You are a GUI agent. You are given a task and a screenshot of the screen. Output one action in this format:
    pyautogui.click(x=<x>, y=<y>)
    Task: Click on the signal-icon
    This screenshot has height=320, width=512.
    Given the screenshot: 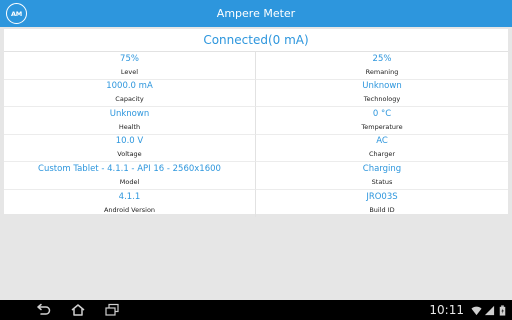 What is the action you would take?
    pyautogui.click(x=489, y=310)
    